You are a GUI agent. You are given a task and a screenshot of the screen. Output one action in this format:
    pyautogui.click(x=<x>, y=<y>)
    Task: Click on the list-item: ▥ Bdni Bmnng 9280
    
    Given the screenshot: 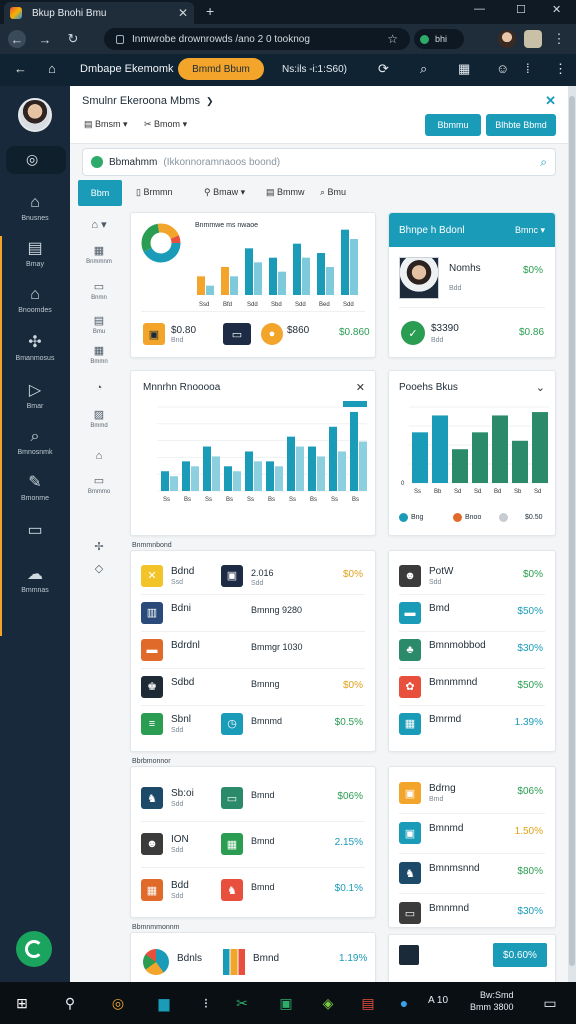 What is the action you would take?
    pyautogui.click(x=253, y=613)
    